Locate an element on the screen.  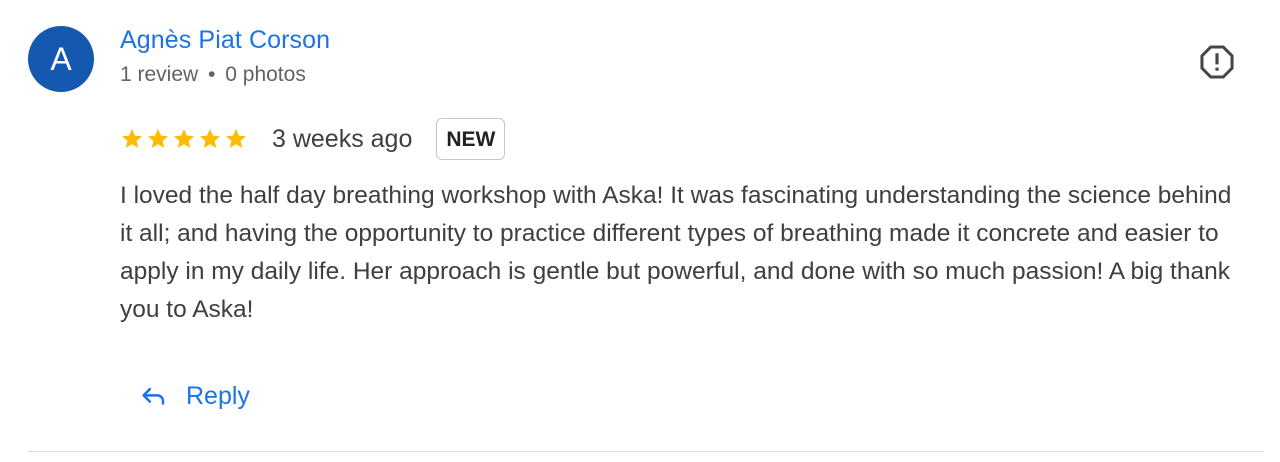
new-badge: NEW is located at coordinates (471, 139).